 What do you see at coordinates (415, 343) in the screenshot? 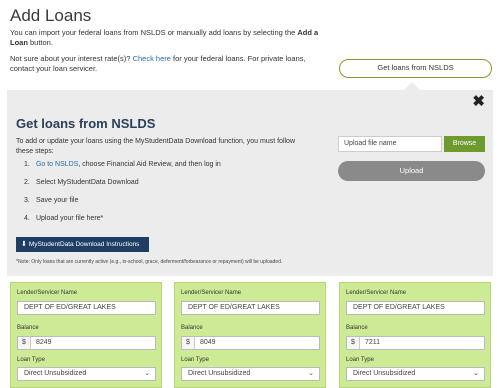
I see `balance-field: $ 7211` at bounding box center [415, 343].